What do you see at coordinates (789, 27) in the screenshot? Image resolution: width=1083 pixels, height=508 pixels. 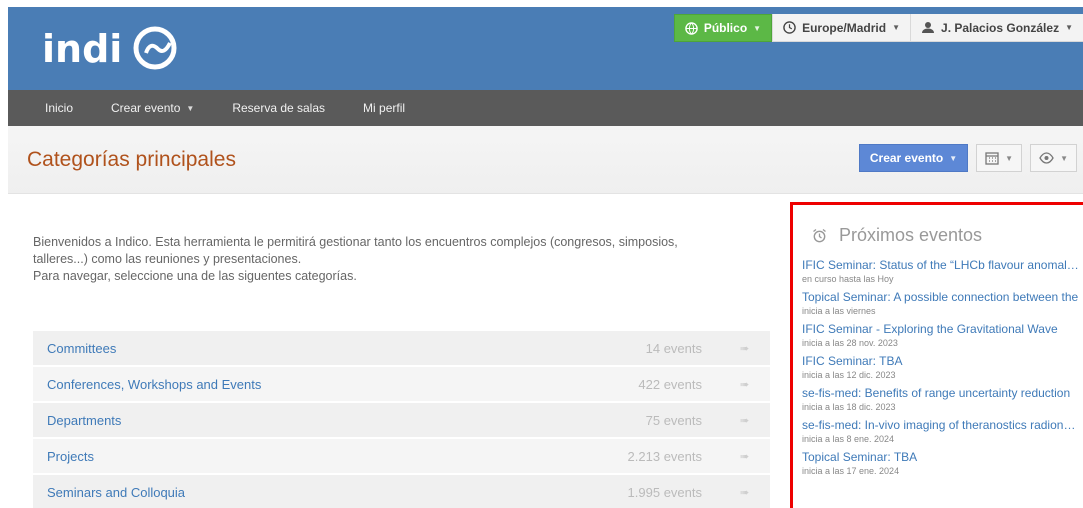 I see `clock-icon` at bounding box center [789, 27].